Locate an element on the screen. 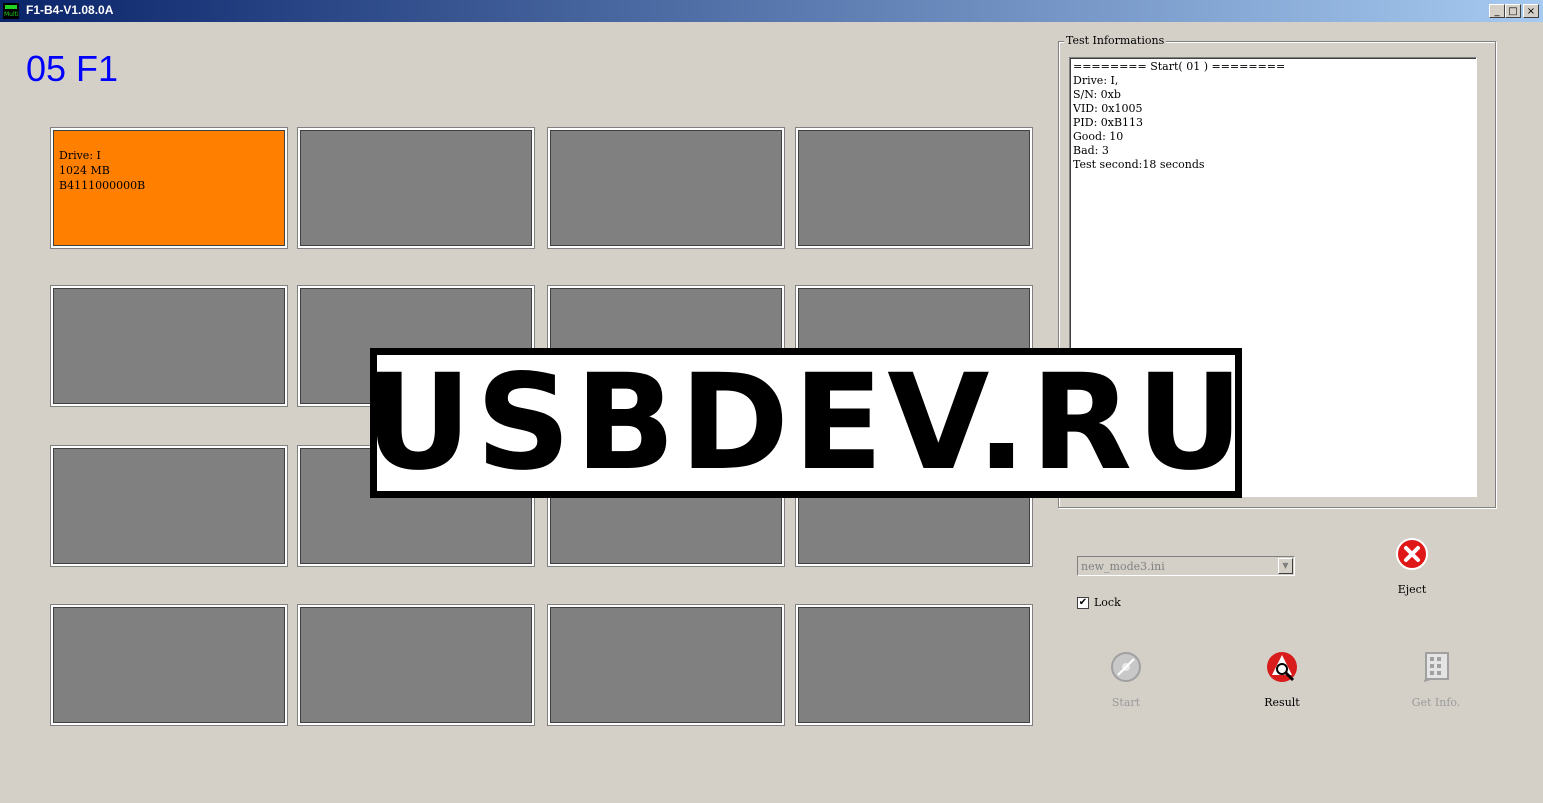  info-line: Test second:18 seconds is located at coordinates (1139, 164).